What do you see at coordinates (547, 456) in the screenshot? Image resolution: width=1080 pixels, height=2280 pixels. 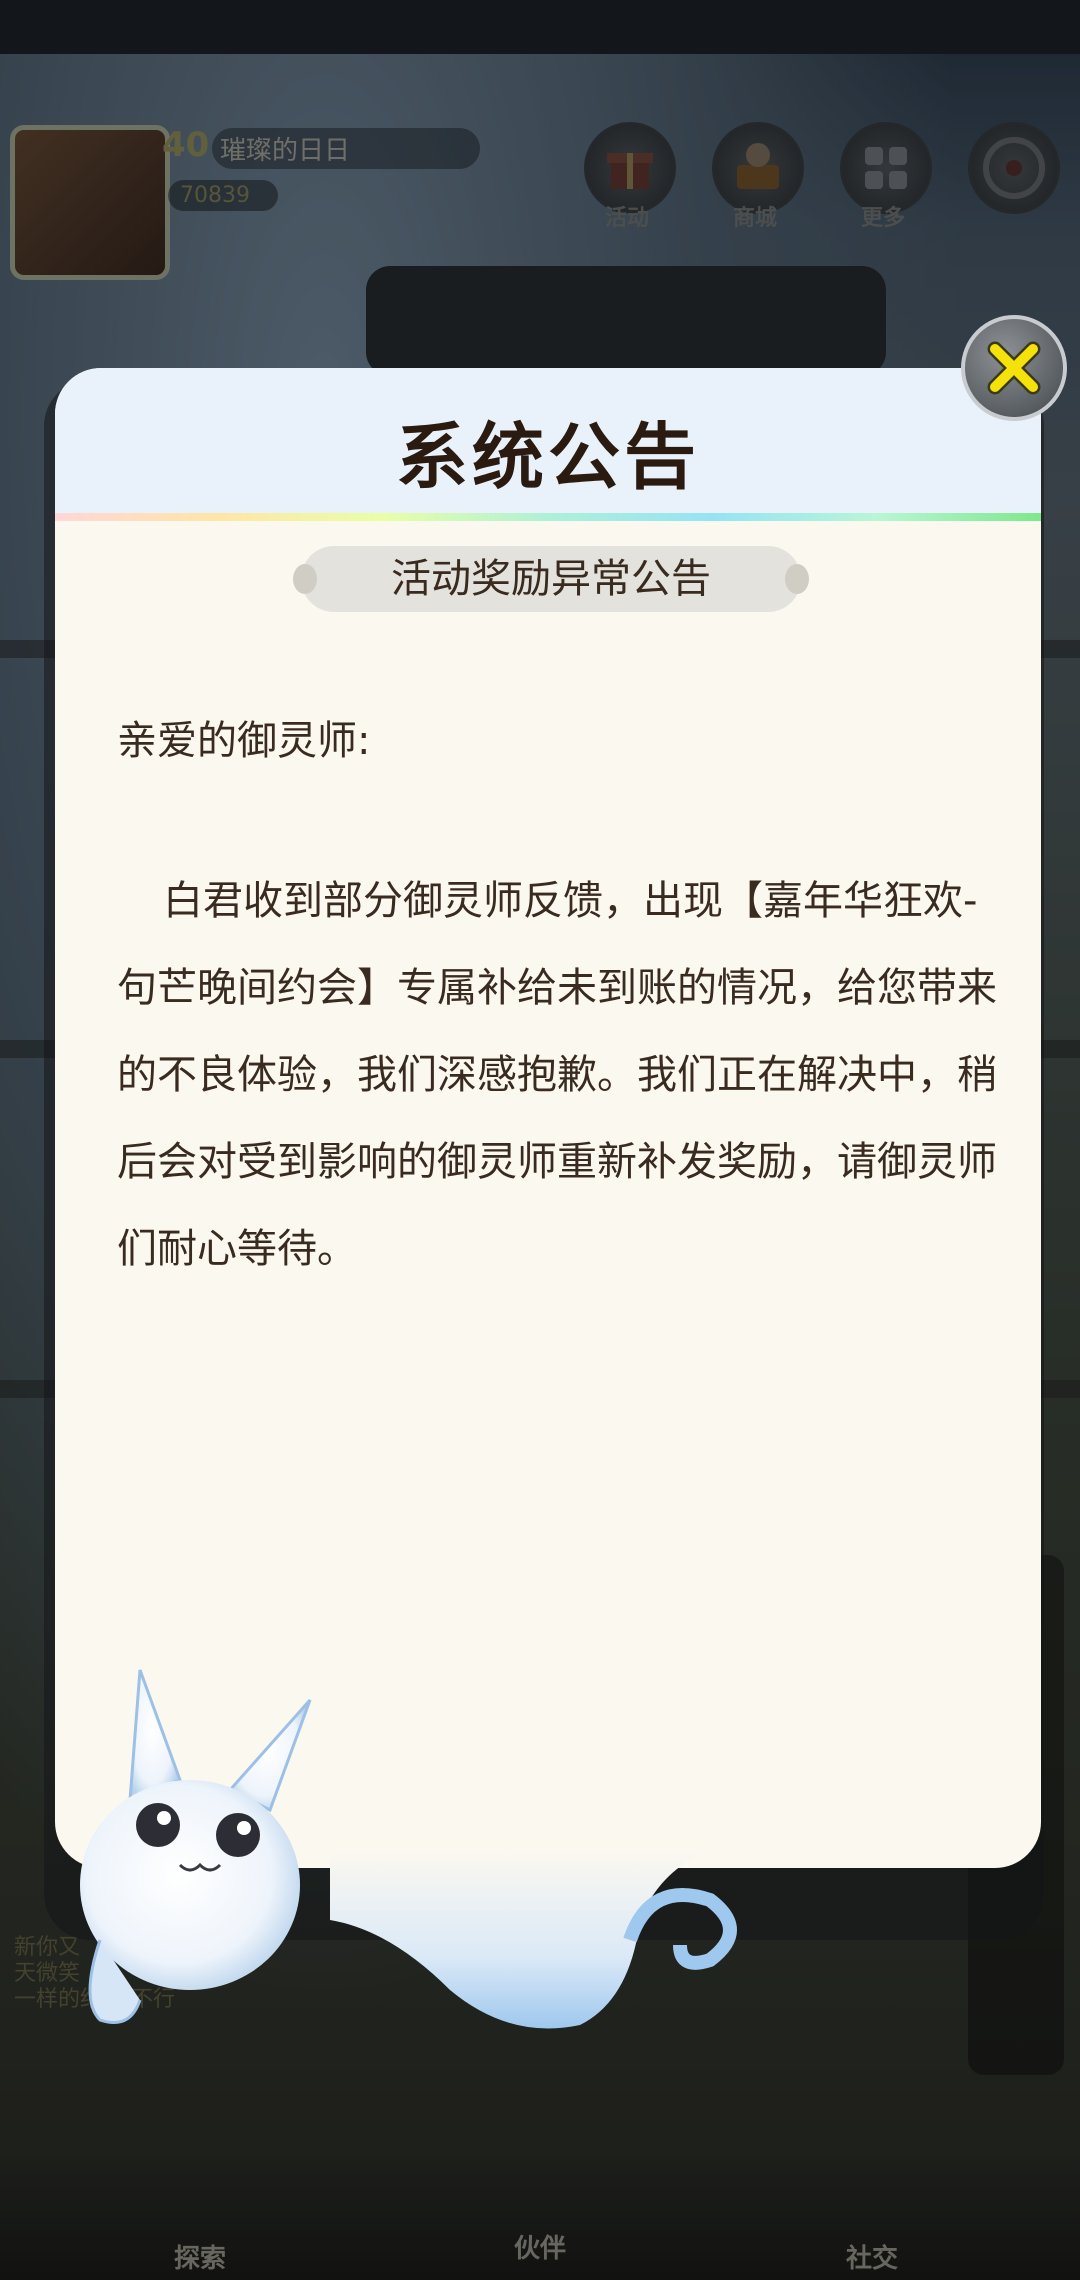 I see `dialog-title: 系统公告` at bounding box center [547, 456].